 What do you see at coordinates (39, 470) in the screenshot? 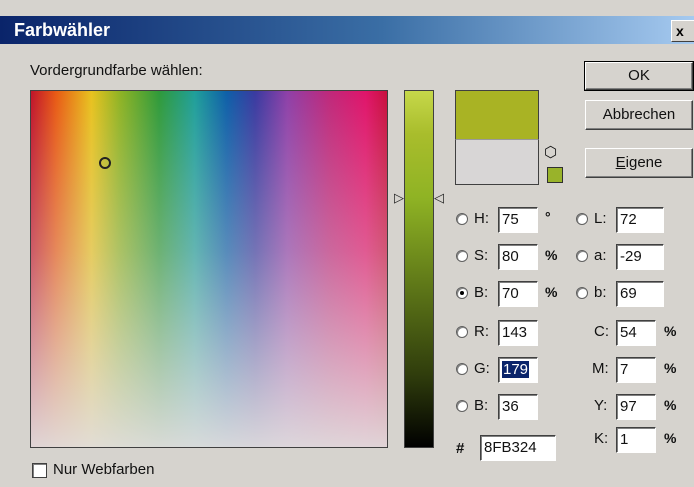
I see `web-only-checkbox` at bounding box center [39, 470].